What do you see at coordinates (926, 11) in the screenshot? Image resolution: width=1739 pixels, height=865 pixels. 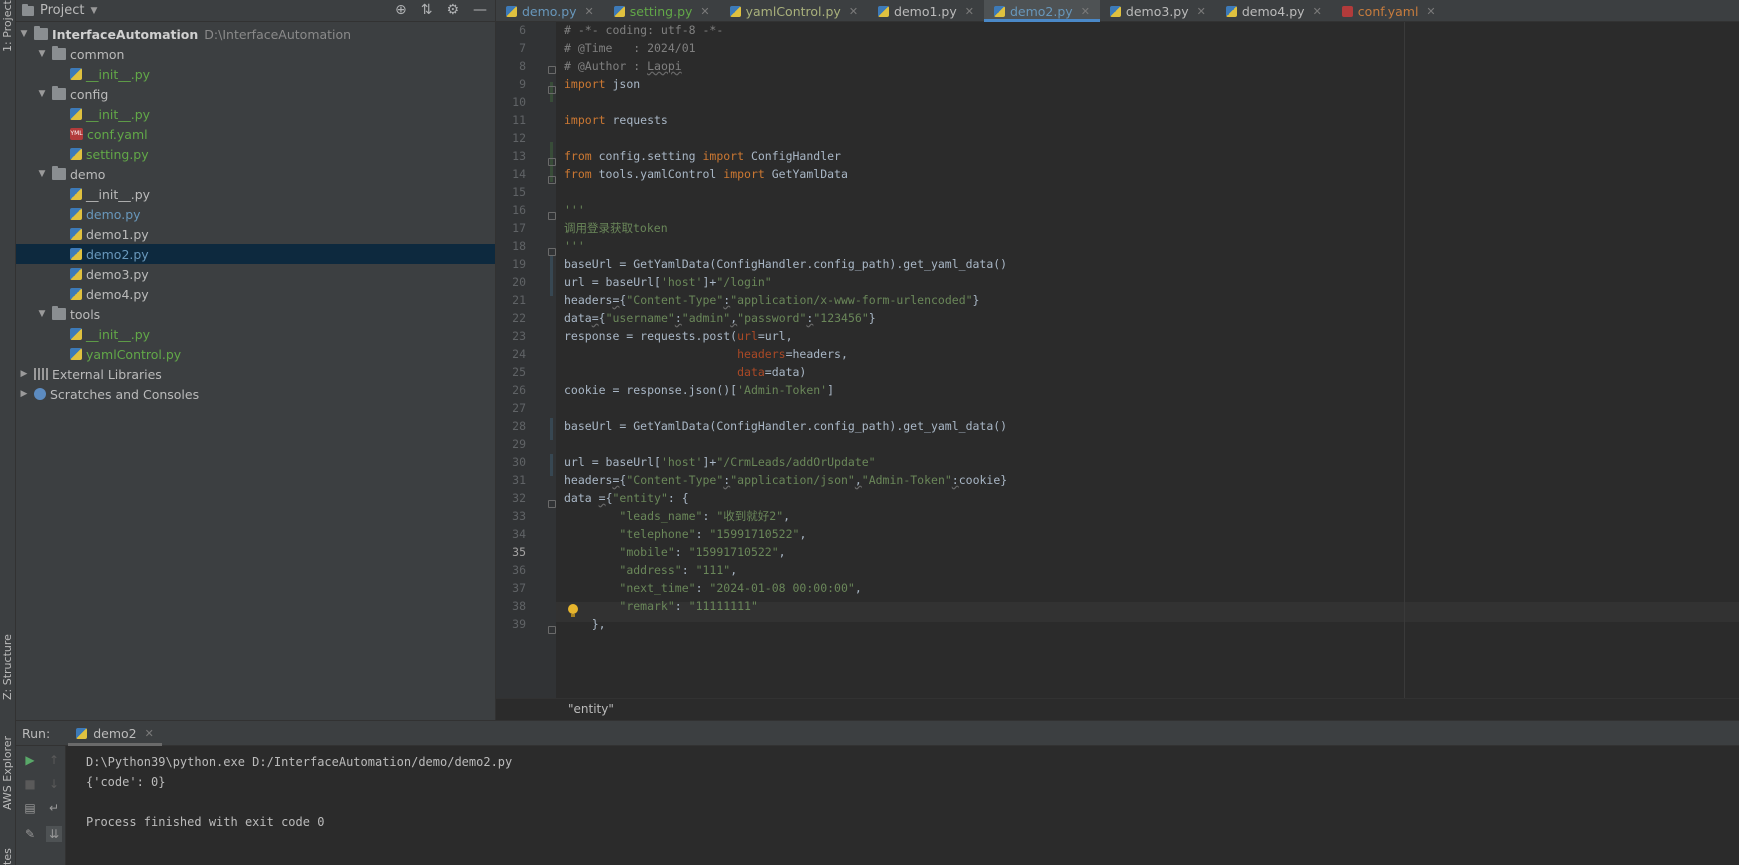 I see `editor-tab: demo1.py ✕` at bounding box center [926, 11].